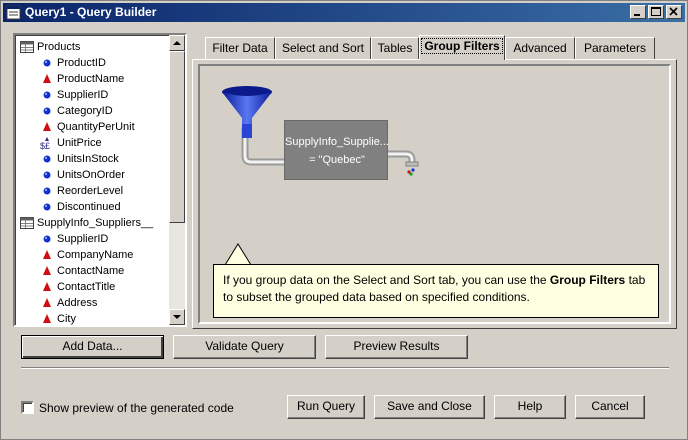  Describe the element at coordinates (411, 174) in the screenshot. I see `drop-green` at that location.